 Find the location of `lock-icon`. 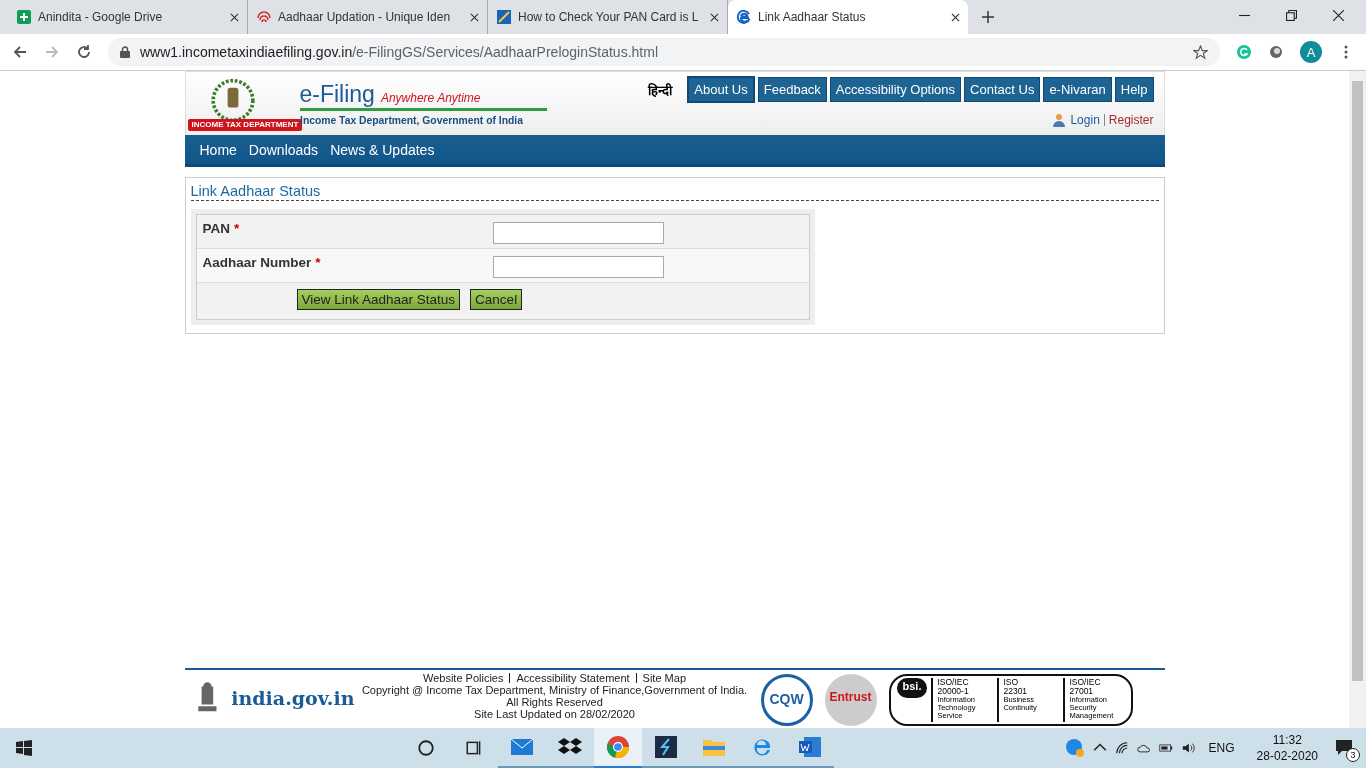

lock-icon is located at coordinates (125, 52).